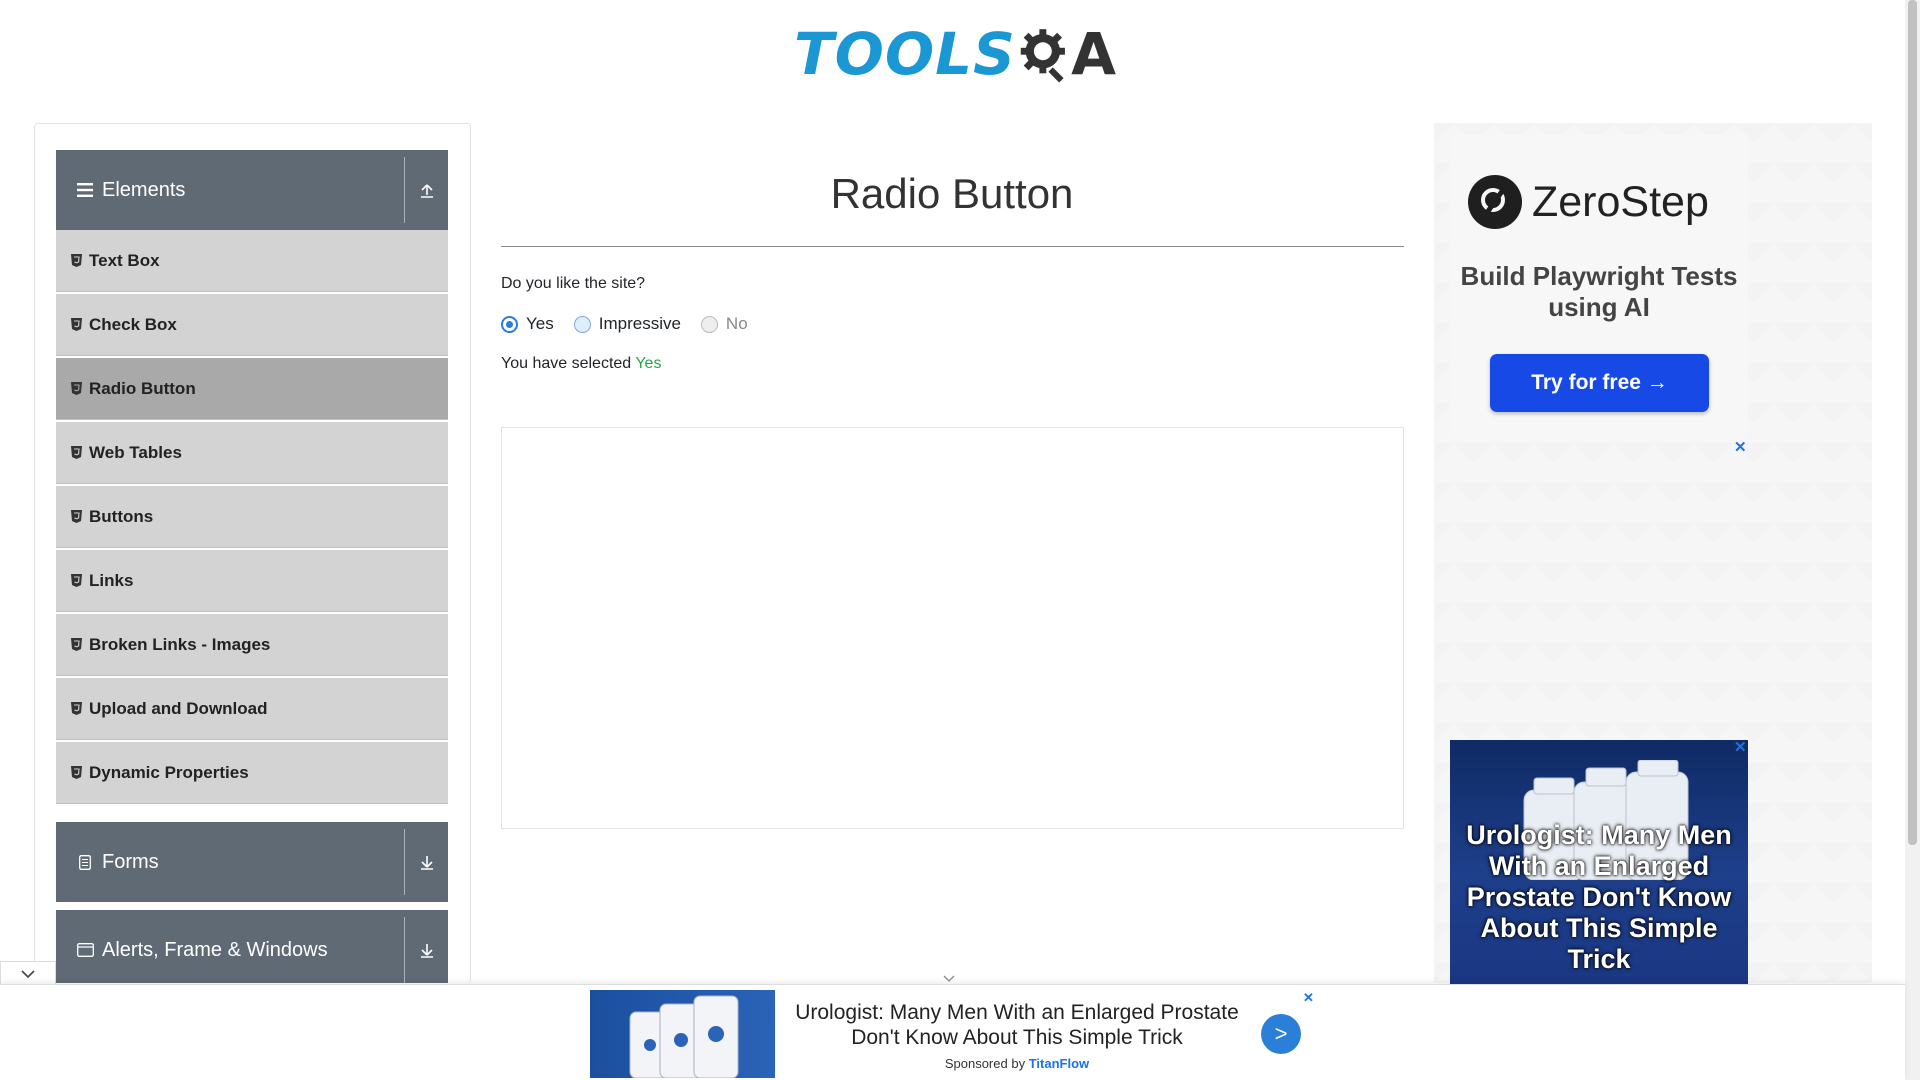  What do you see at coordinates (1599, 291) in the screenshot?
I see `zerostep-tagline: Build Playwright Tests using AI` at bounding box center [1599, 291].